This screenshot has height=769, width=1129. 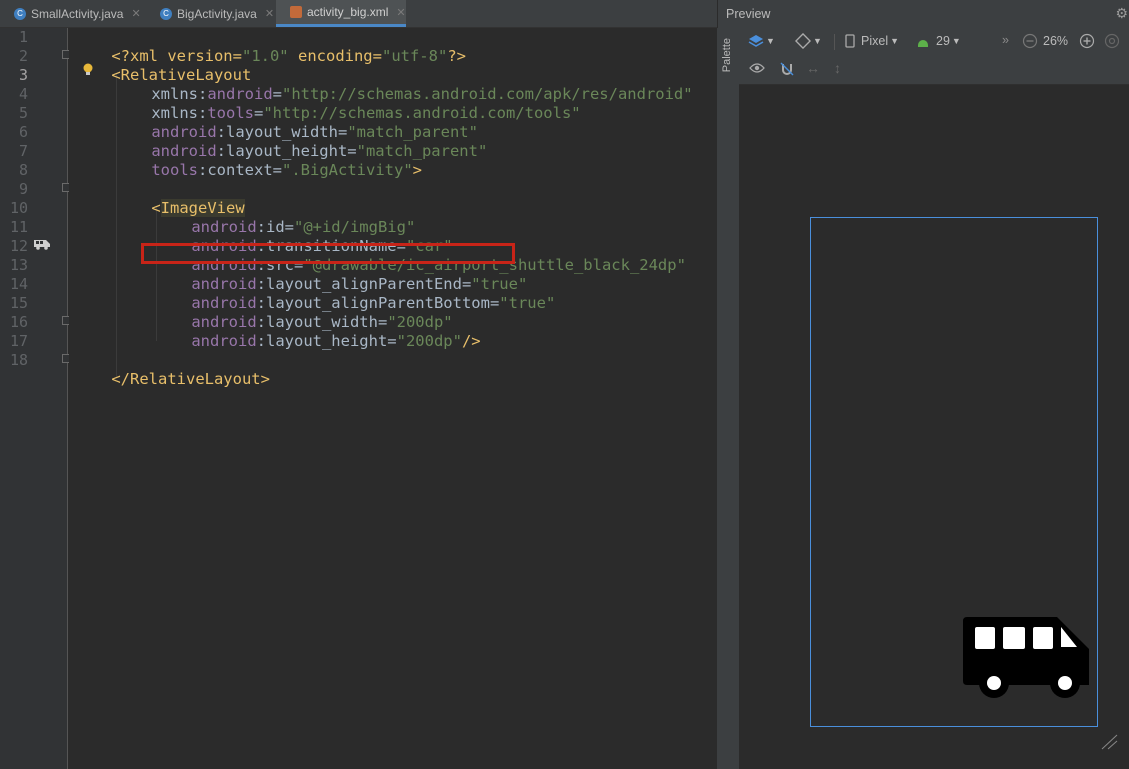 I want to click on zoom-to-fit-button, so click(x=1112, y=41).